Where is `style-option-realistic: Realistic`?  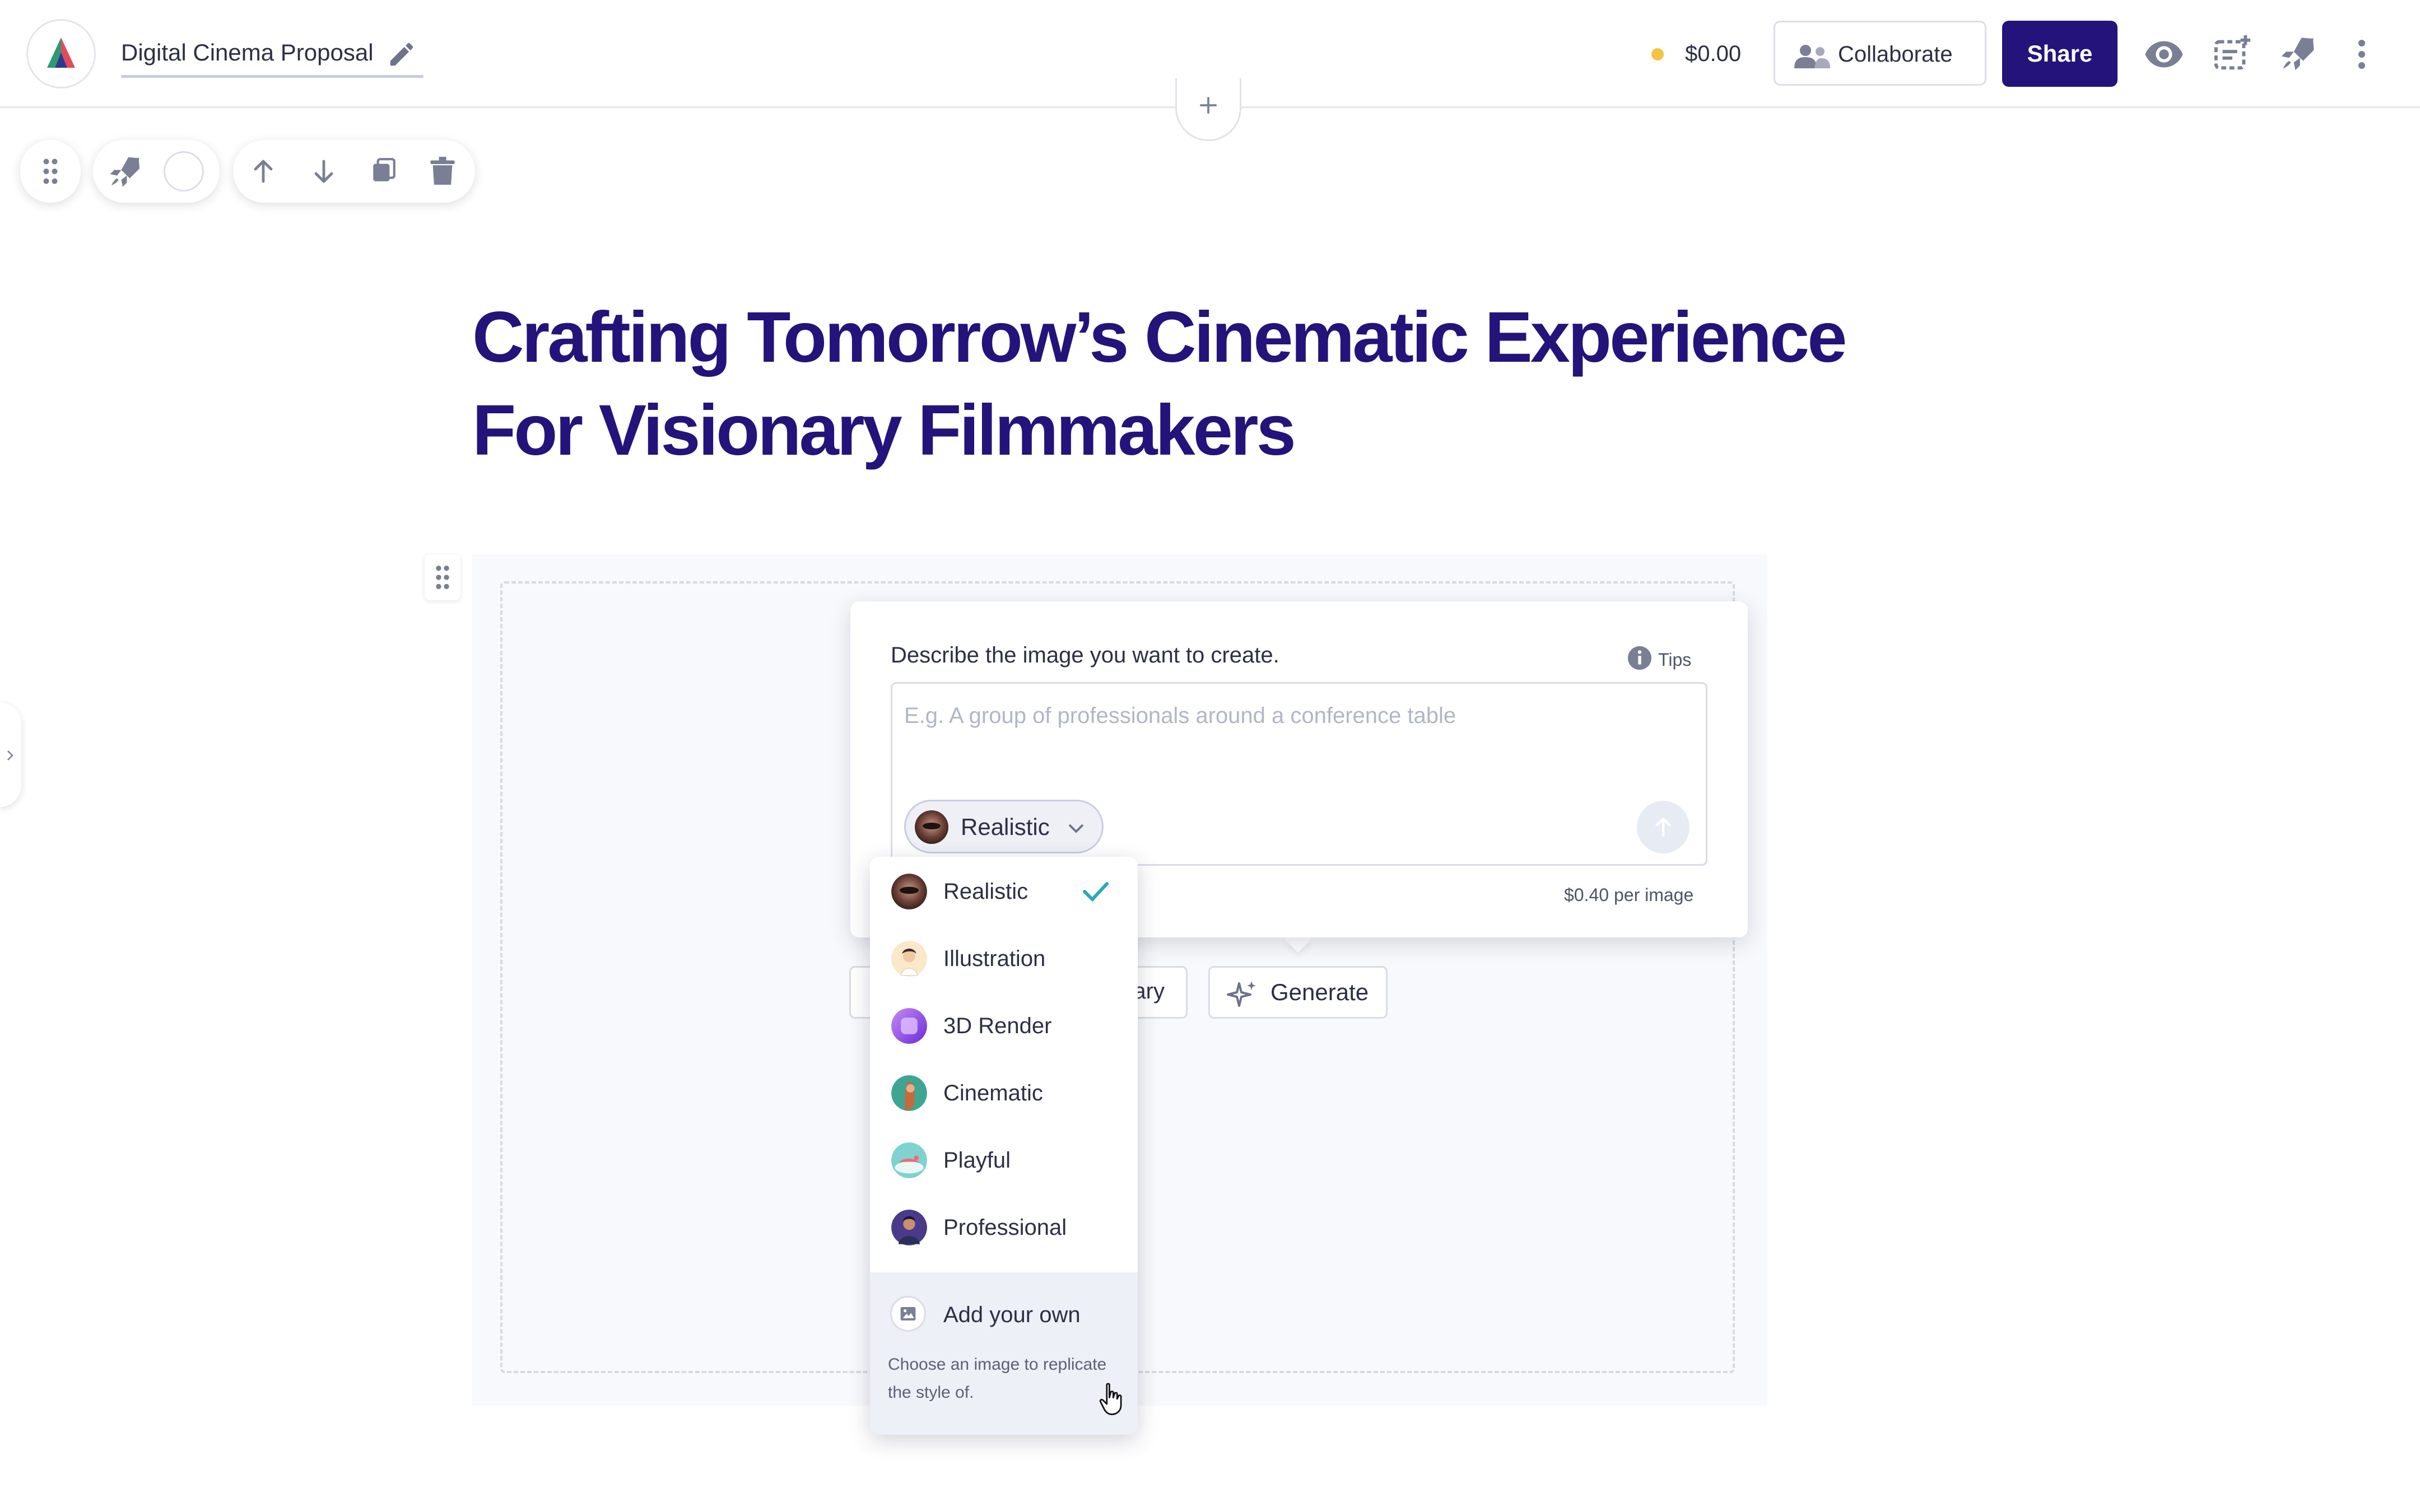 style-option-realistic: Realistic is located at coordinates (1004, 891).